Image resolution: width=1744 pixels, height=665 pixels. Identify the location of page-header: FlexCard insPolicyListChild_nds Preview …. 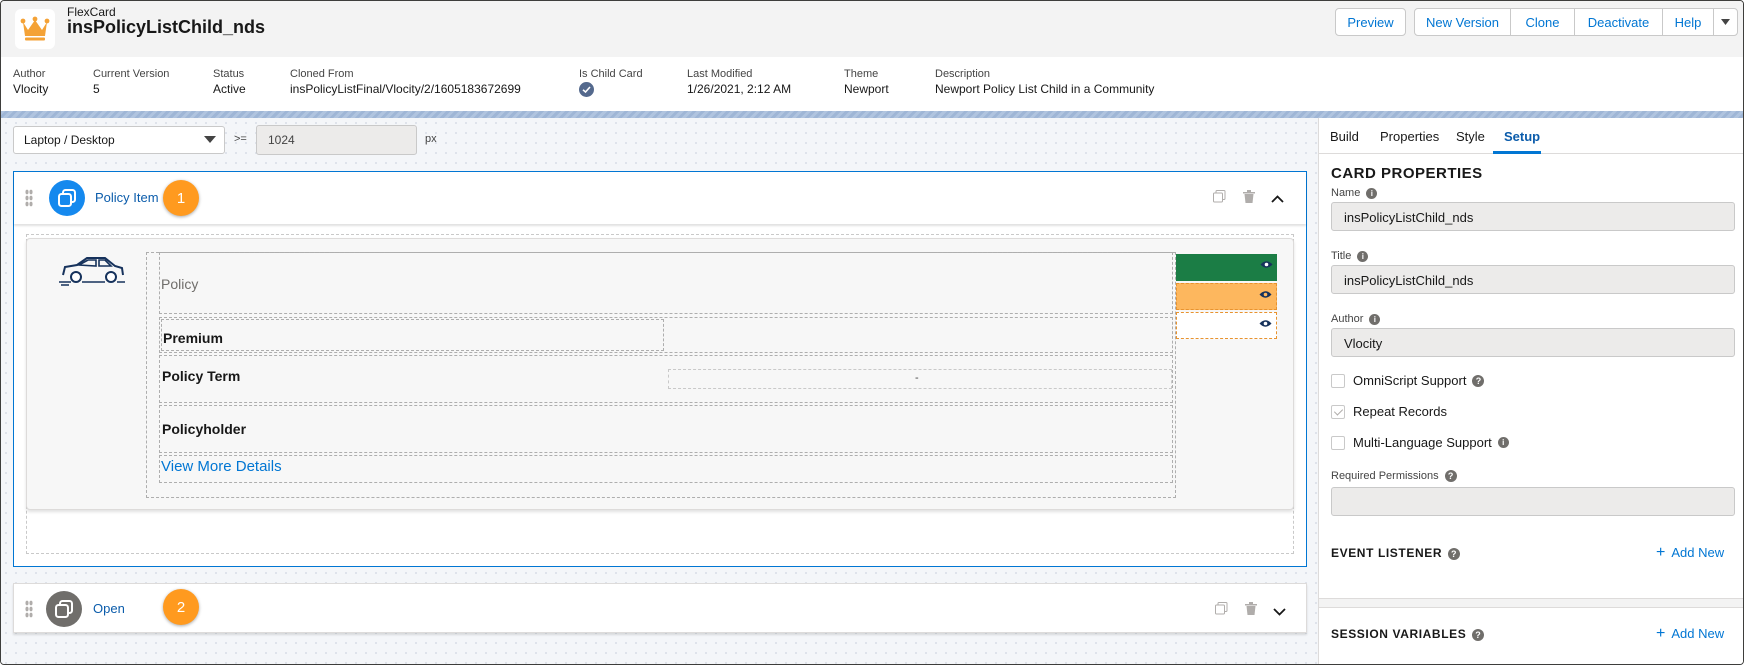
(872, 29).